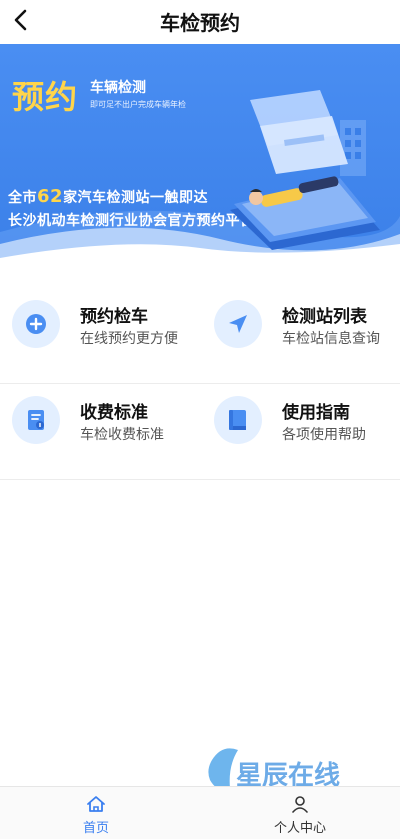 The height and width of the screenshot is (839, 400). I want to click on menu-row: 预约检车 在线预约更方便 检测站列表 车检站信息查询, so click(200, 336).